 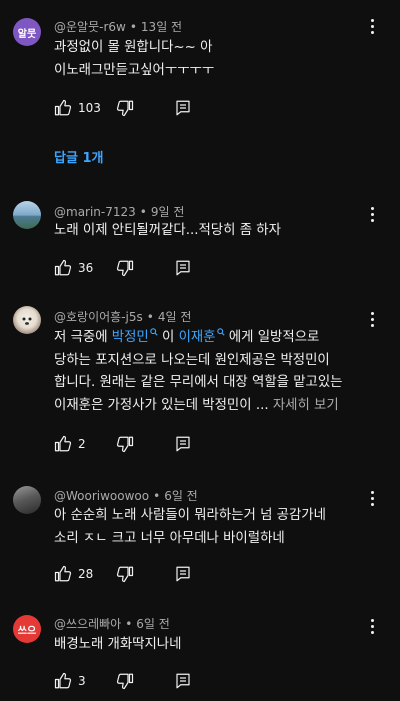 What do you see at coordinates (200, 654) in the screenshot?
I see `comment-item: 쓰으 @쓰으레빠아 • 6일 전 배경노래 개화딱지나네 3` at bounding box center [200, 654].